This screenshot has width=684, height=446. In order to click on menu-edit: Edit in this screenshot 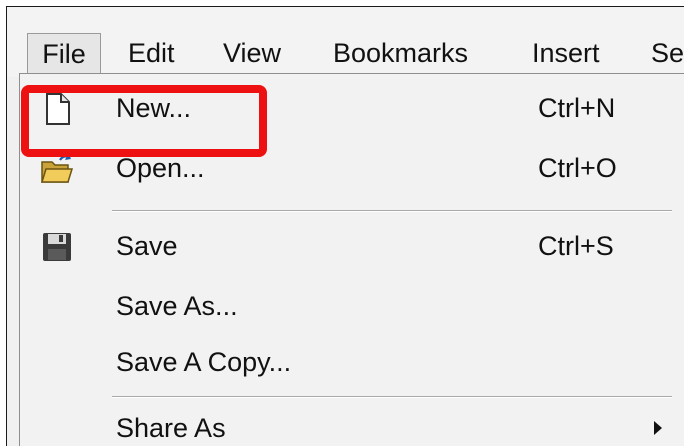, I will do `click(151, 53)`.